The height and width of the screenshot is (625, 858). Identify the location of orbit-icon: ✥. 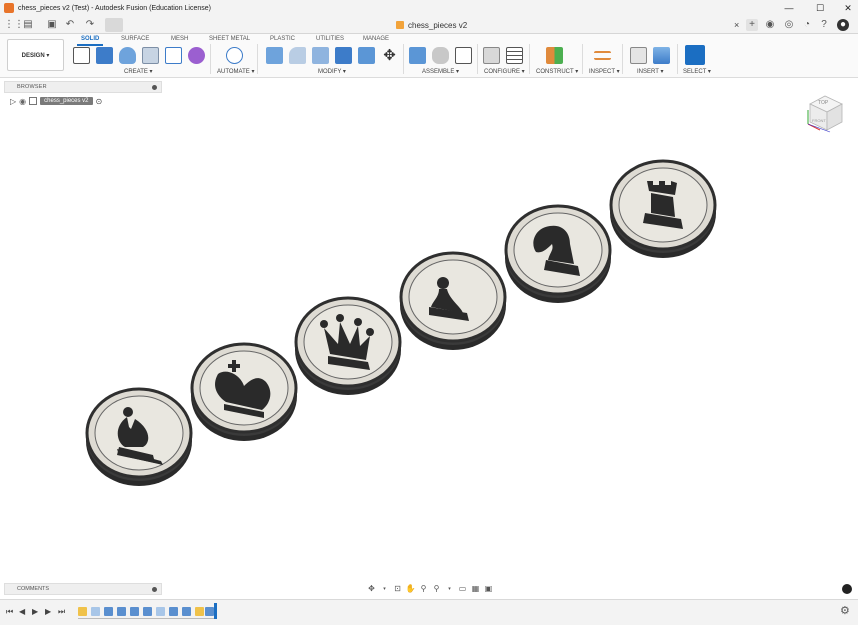
(371, 589).